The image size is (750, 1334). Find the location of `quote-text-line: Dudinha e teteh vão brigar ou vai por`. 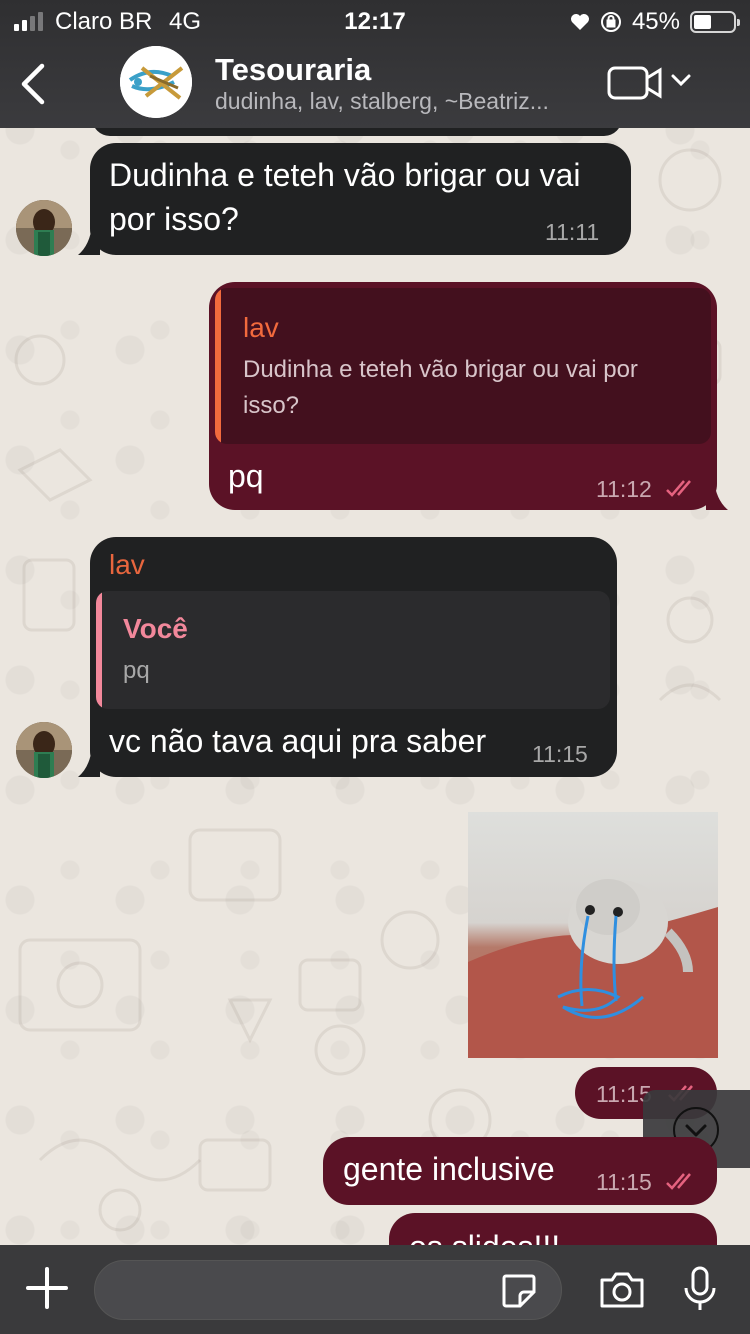

quote-text-line: Dudinha e teteh vão brigar ou vai por is located at coordinates (440, 369).